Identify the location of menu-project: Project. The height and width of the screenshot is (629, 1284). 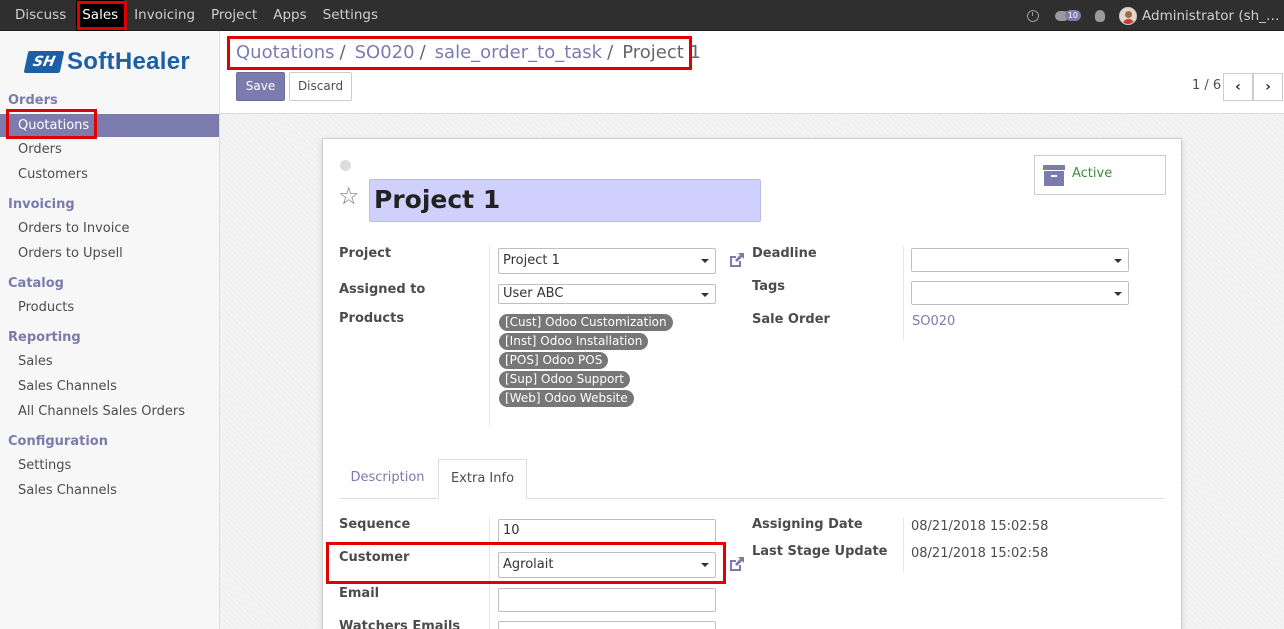
(234, 15).